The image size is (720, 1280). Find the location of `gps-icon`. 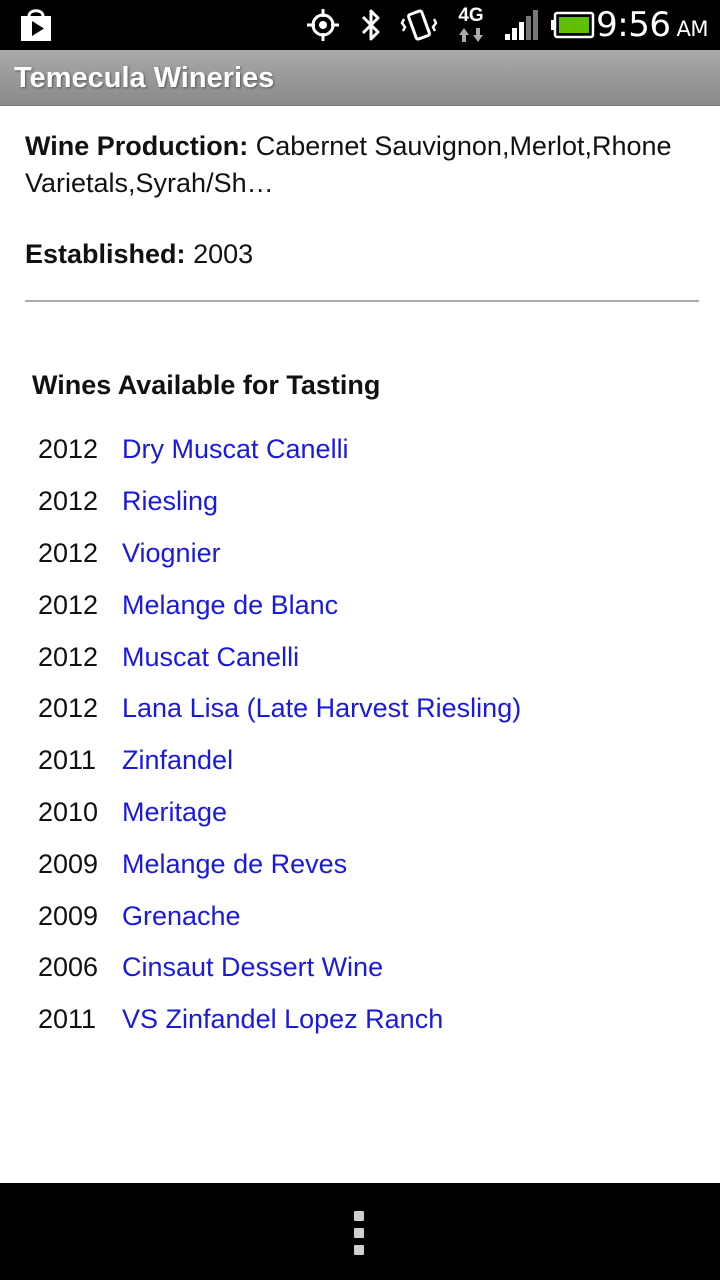

gps-icon is located at coordinates (323, 25).